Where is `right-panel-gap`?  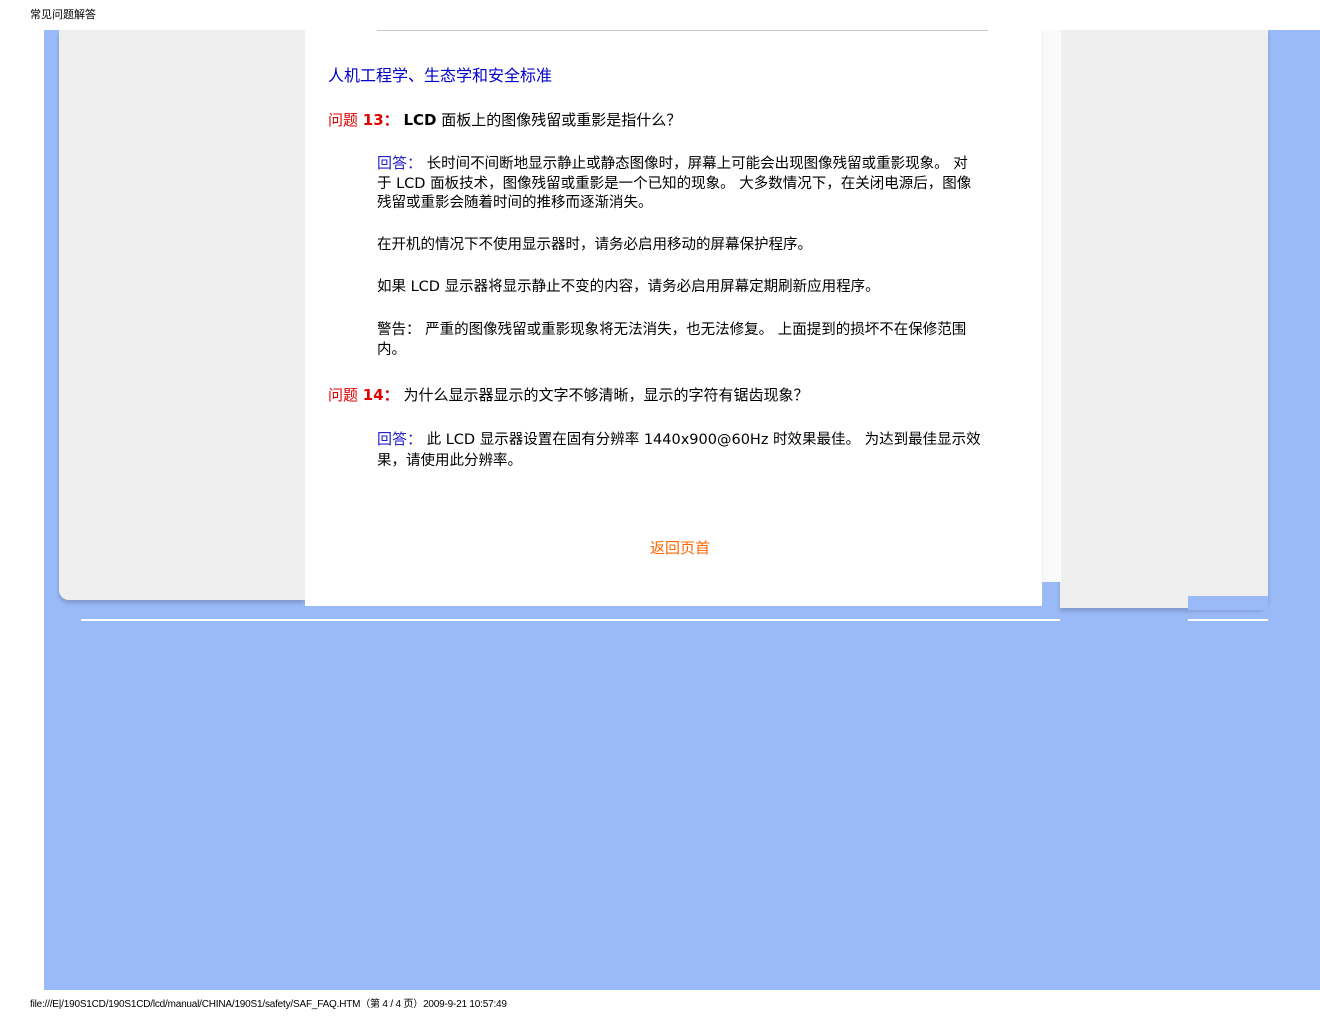 right-panel-gap is located at coordinates (1228, 603).